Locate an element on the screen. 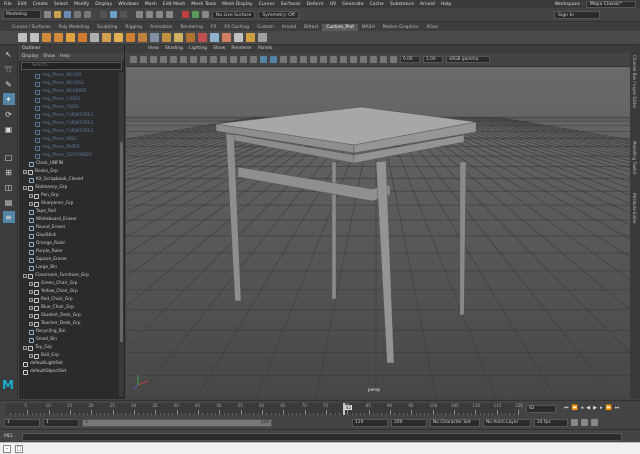 The width and height of the screenshot is (640, 454). backface-icon is located at coordinates (393, 59).